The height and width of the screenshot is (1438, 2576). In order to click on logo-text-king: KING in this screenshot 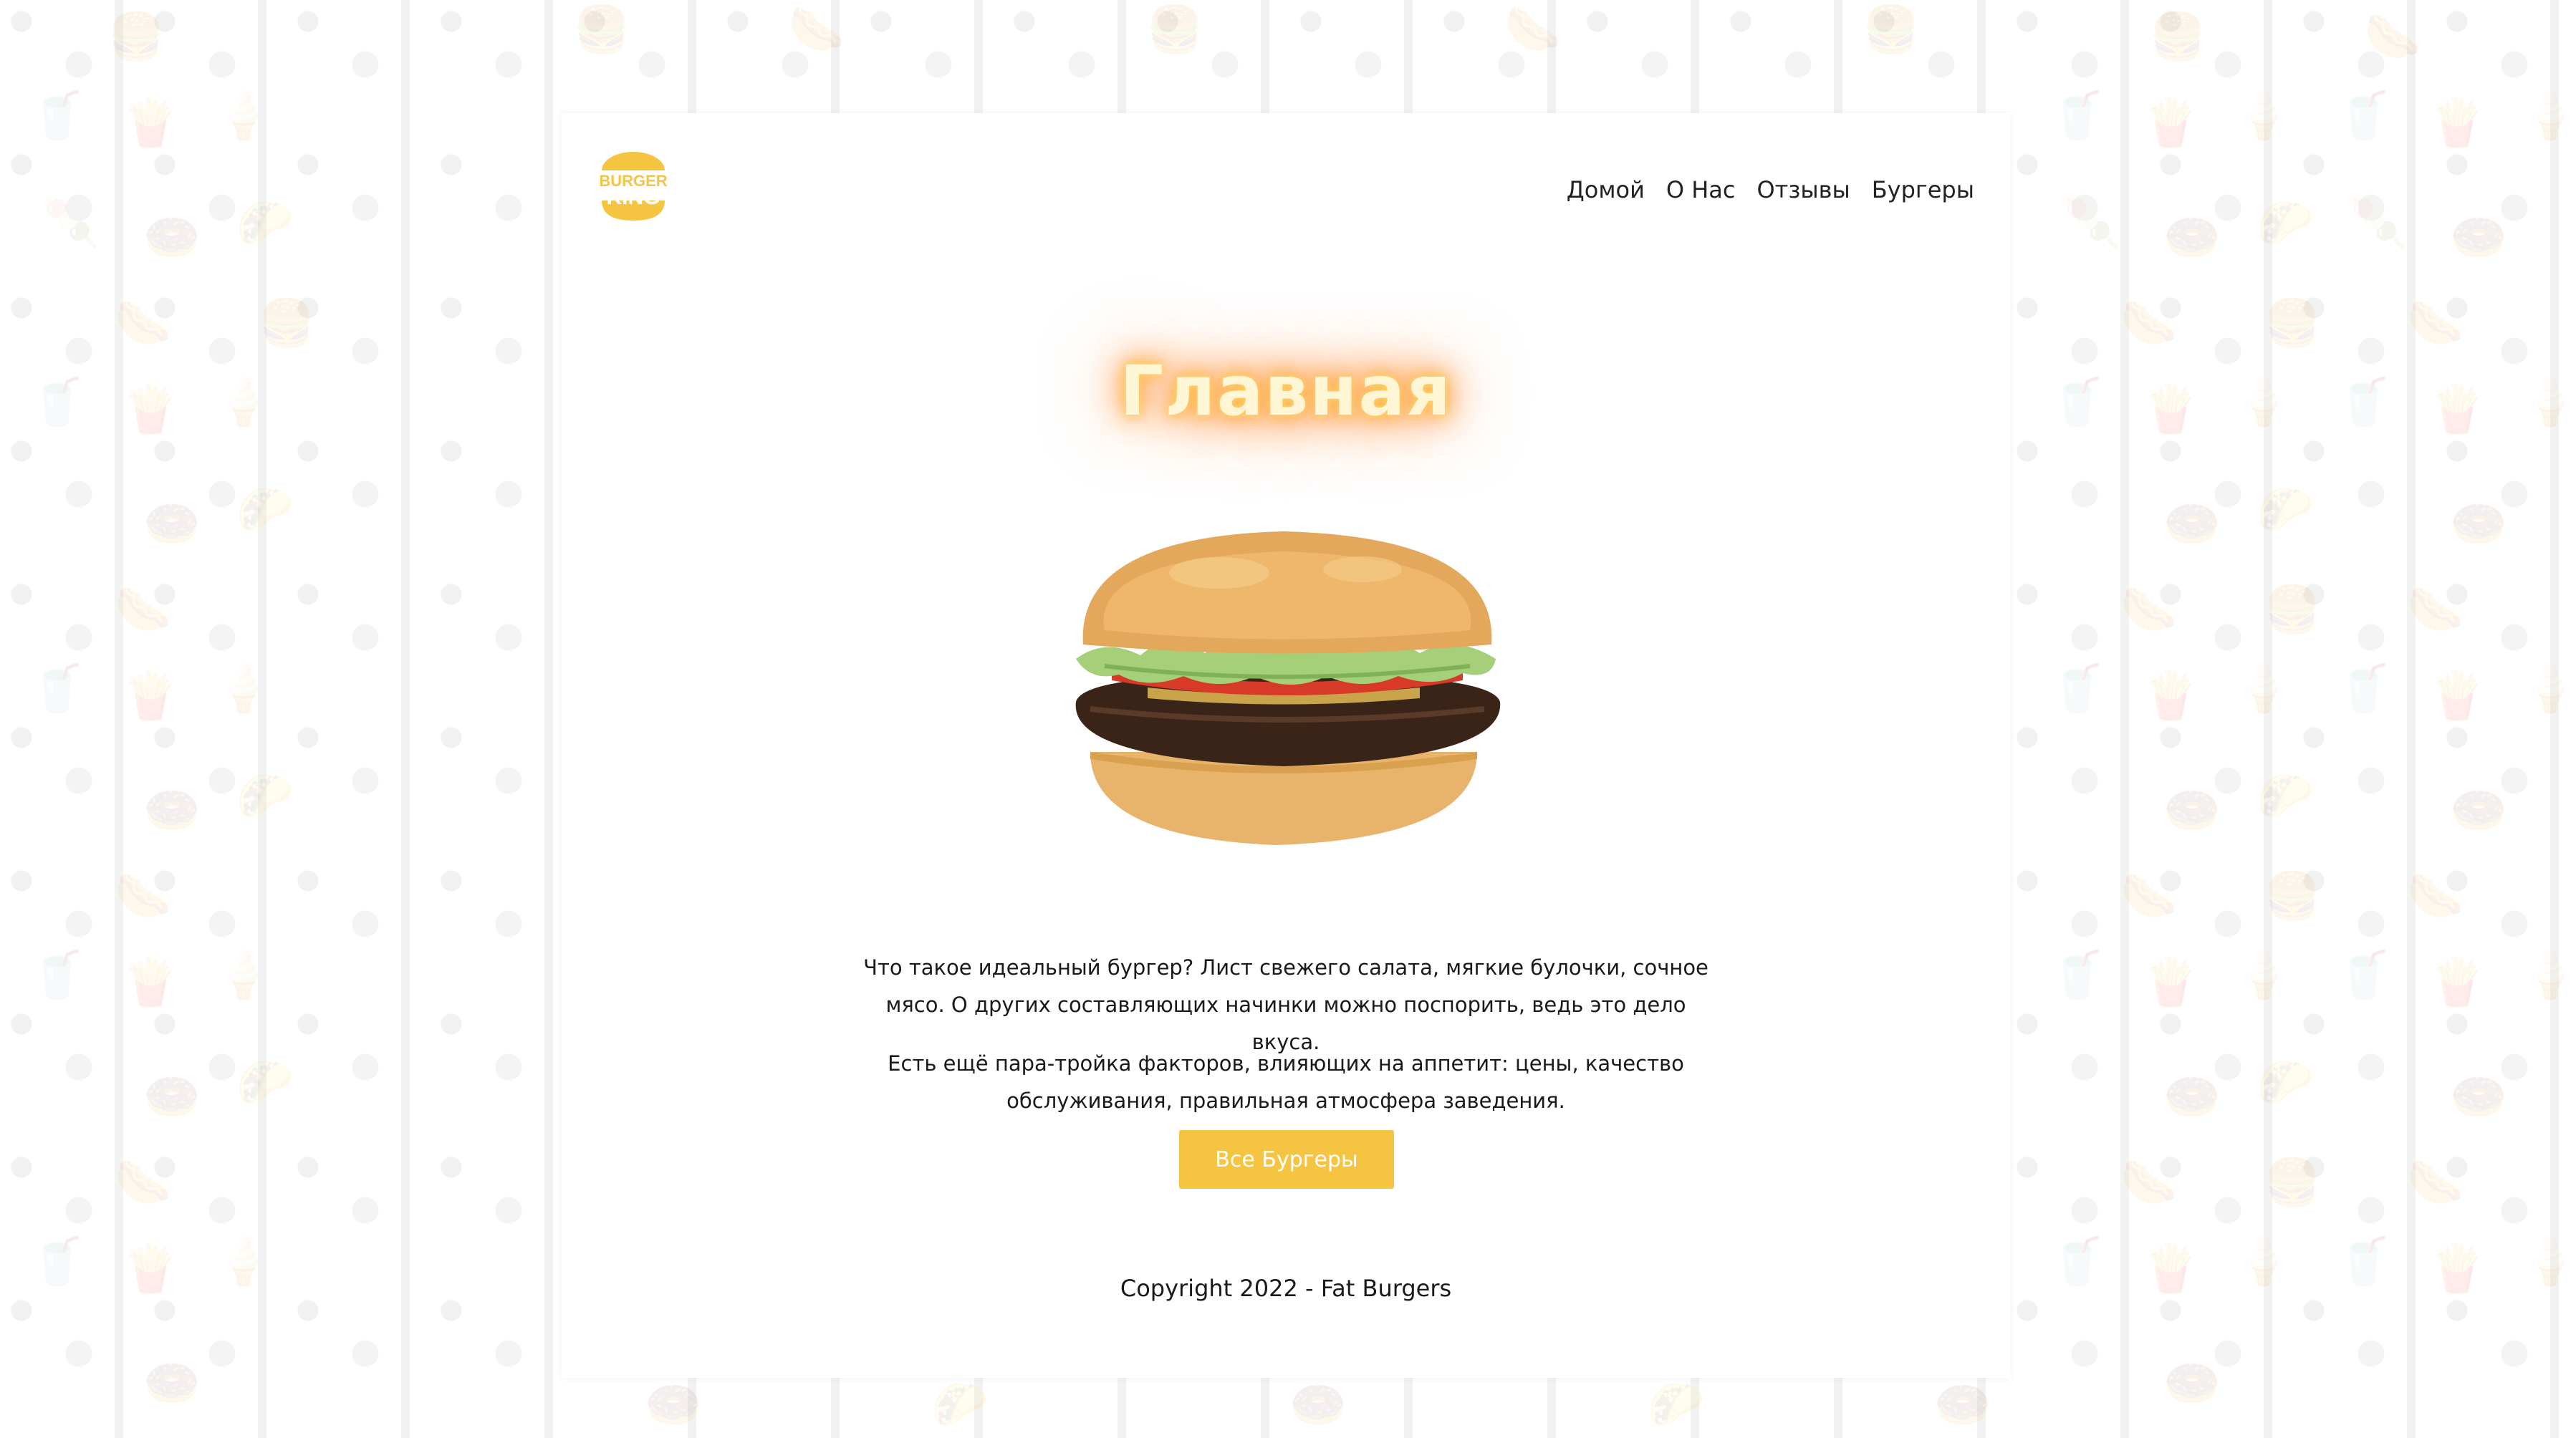, I will do `click(633, 197)`.